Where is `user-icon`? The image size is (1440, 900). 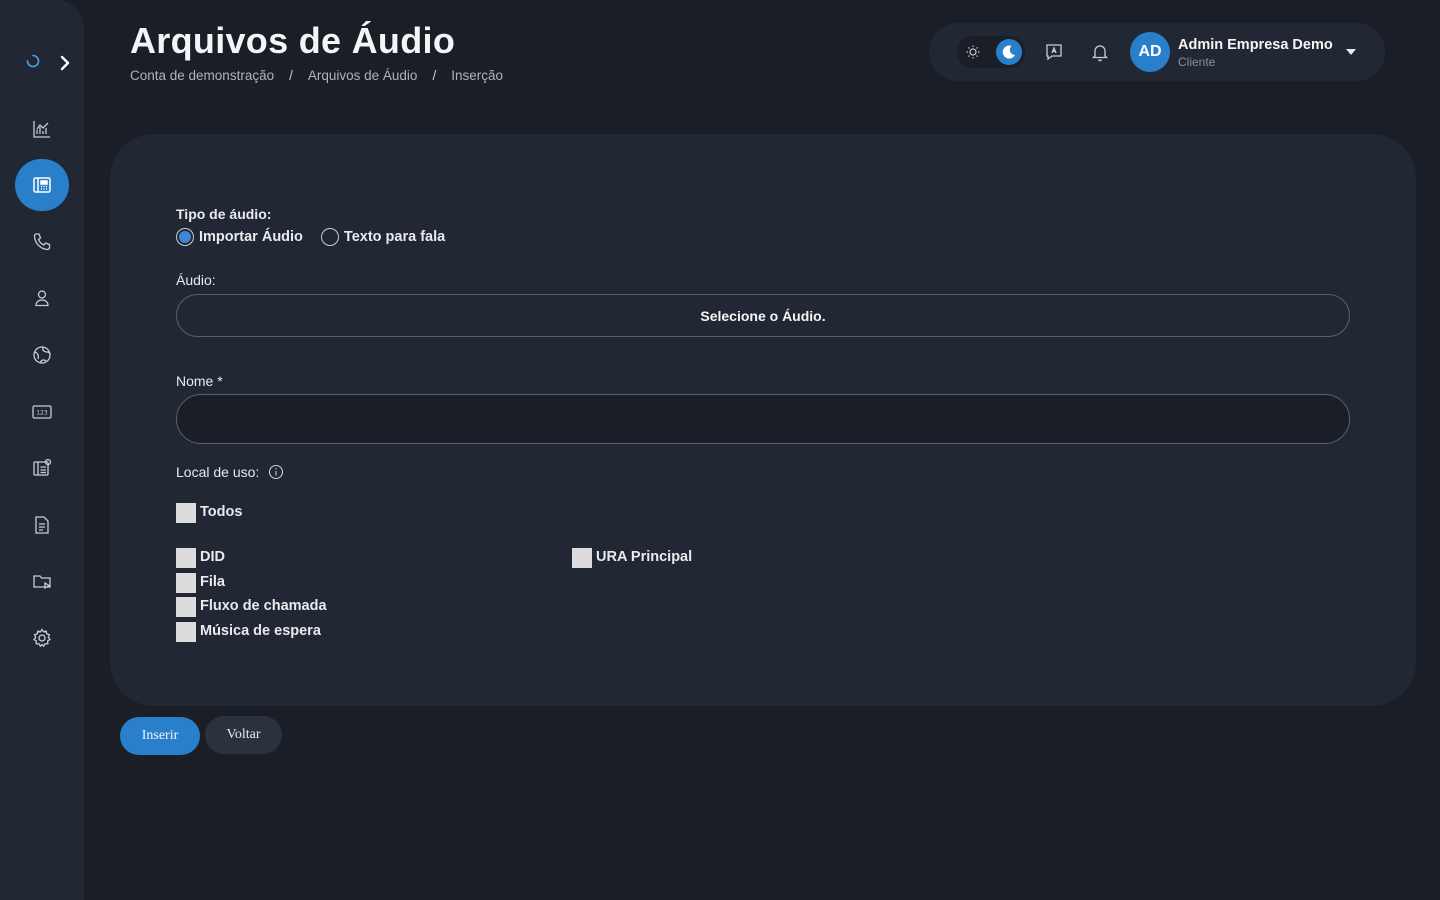
user-icon is located at coordinates (42, 298).